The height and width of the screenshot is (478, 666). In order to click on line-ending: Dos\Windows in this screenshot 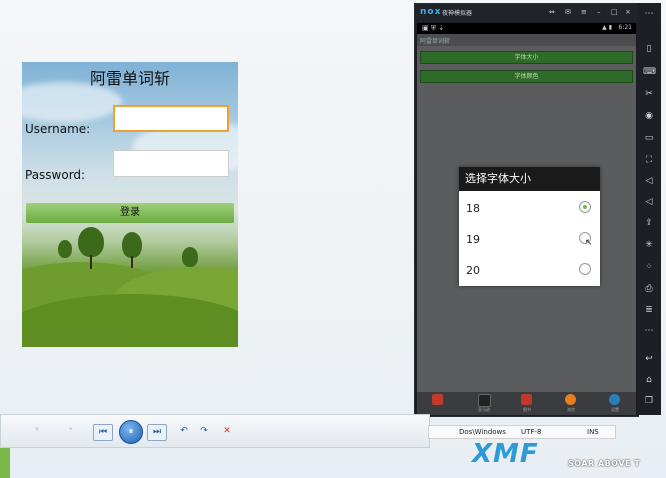, I will do `click(482, 432)`.